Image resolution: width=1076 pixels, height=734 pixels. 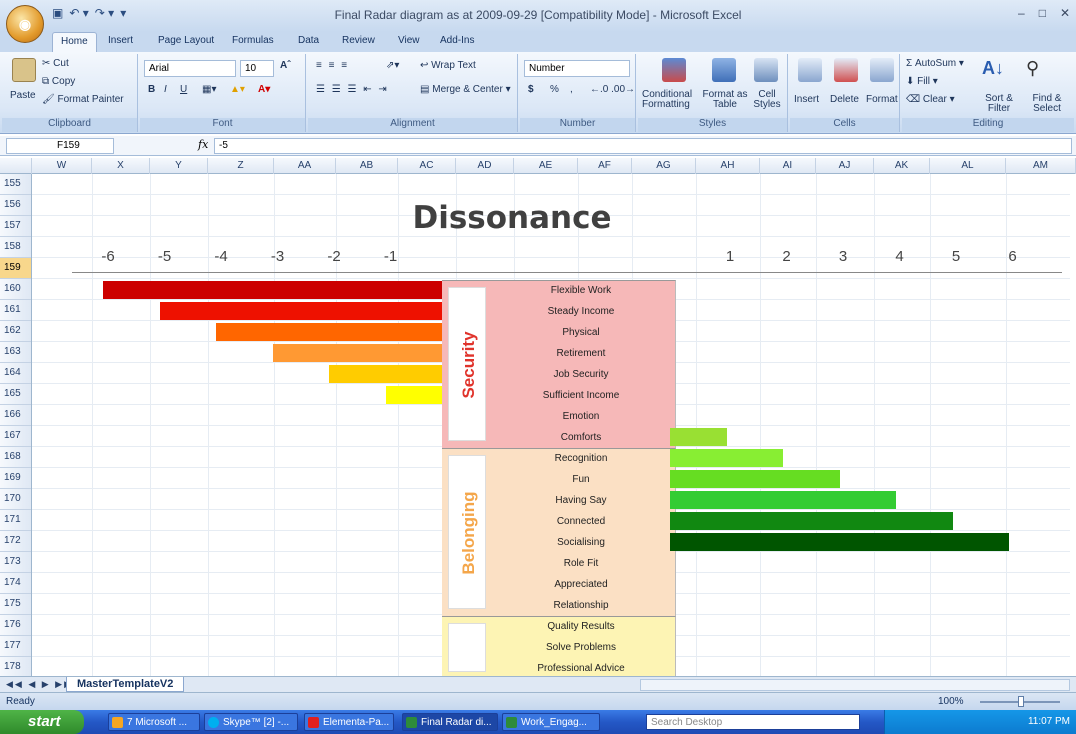 What do you see at coordinates (554, 89) in the screenshot?
I see `percent-button: %` at bounding box center [554, 89].